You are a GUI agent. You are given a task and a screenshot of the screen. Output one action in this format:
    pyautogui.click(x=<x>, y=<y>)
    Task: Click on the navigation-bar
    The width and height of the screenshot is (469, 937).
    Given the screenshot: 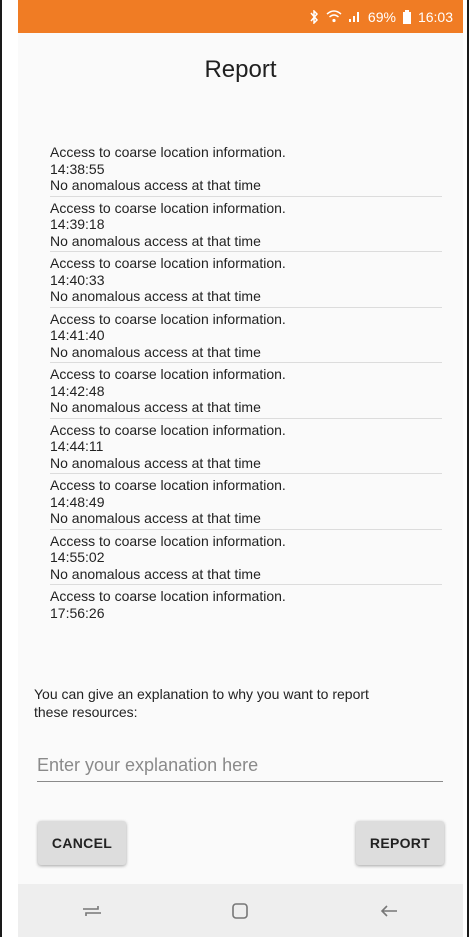 What is the action you would take?
    pyautogui.click(x=240, y=910)
    